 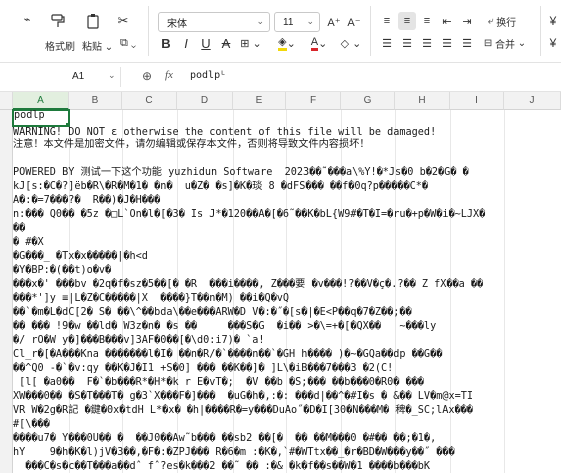 What do you see at coordinates (206, 43) in the screenshot?
I see `underline-icon: U` at bounding box center [206, 43].